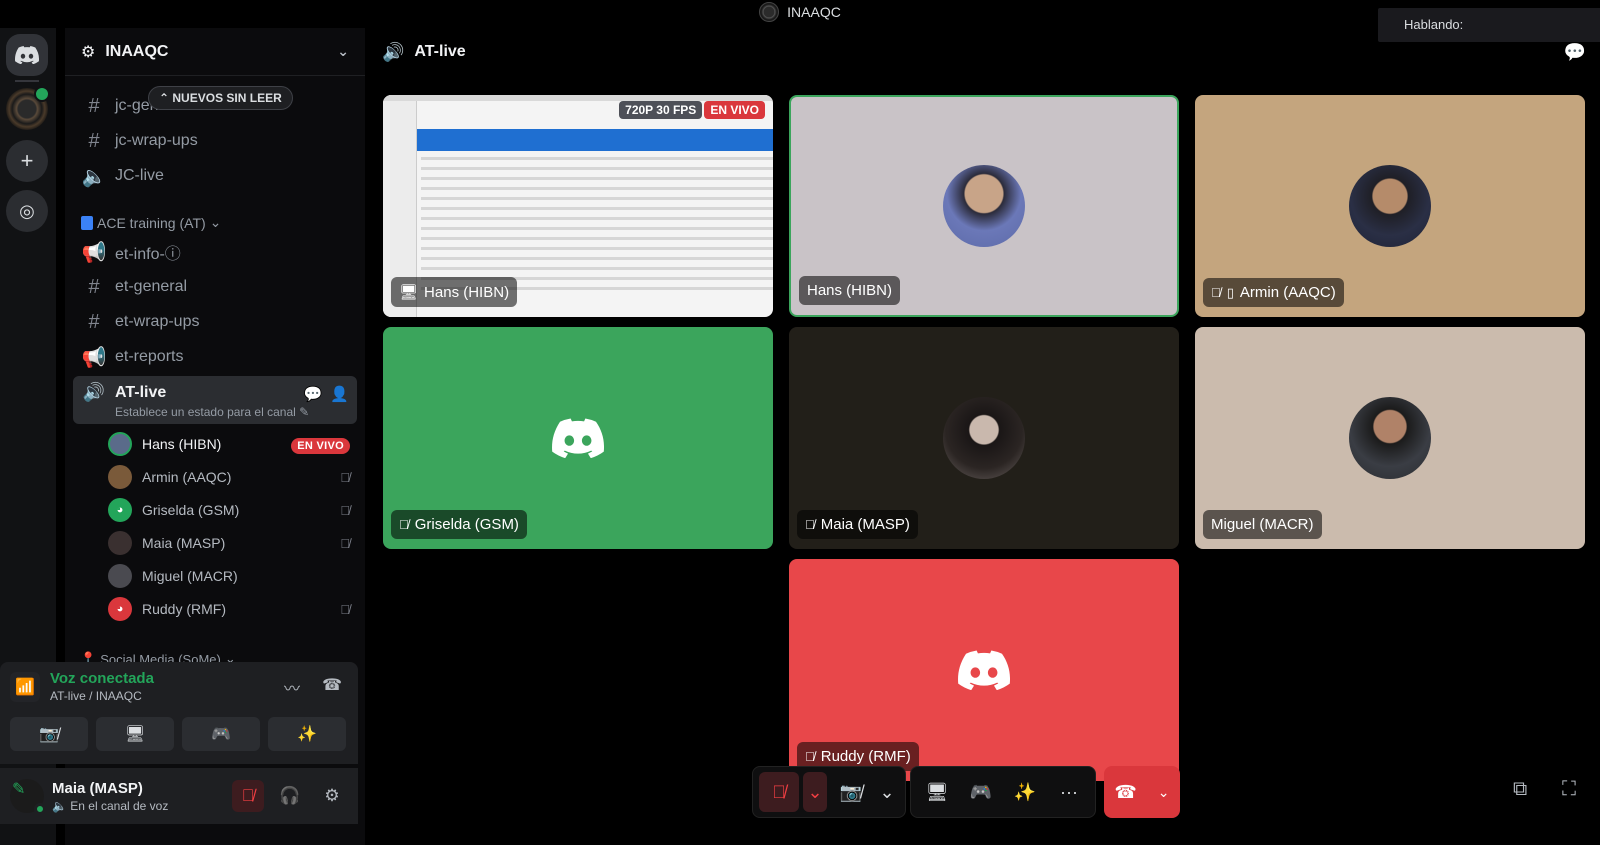  I want to click on channel-label: jc-wrap-ups, so click(156, 140).